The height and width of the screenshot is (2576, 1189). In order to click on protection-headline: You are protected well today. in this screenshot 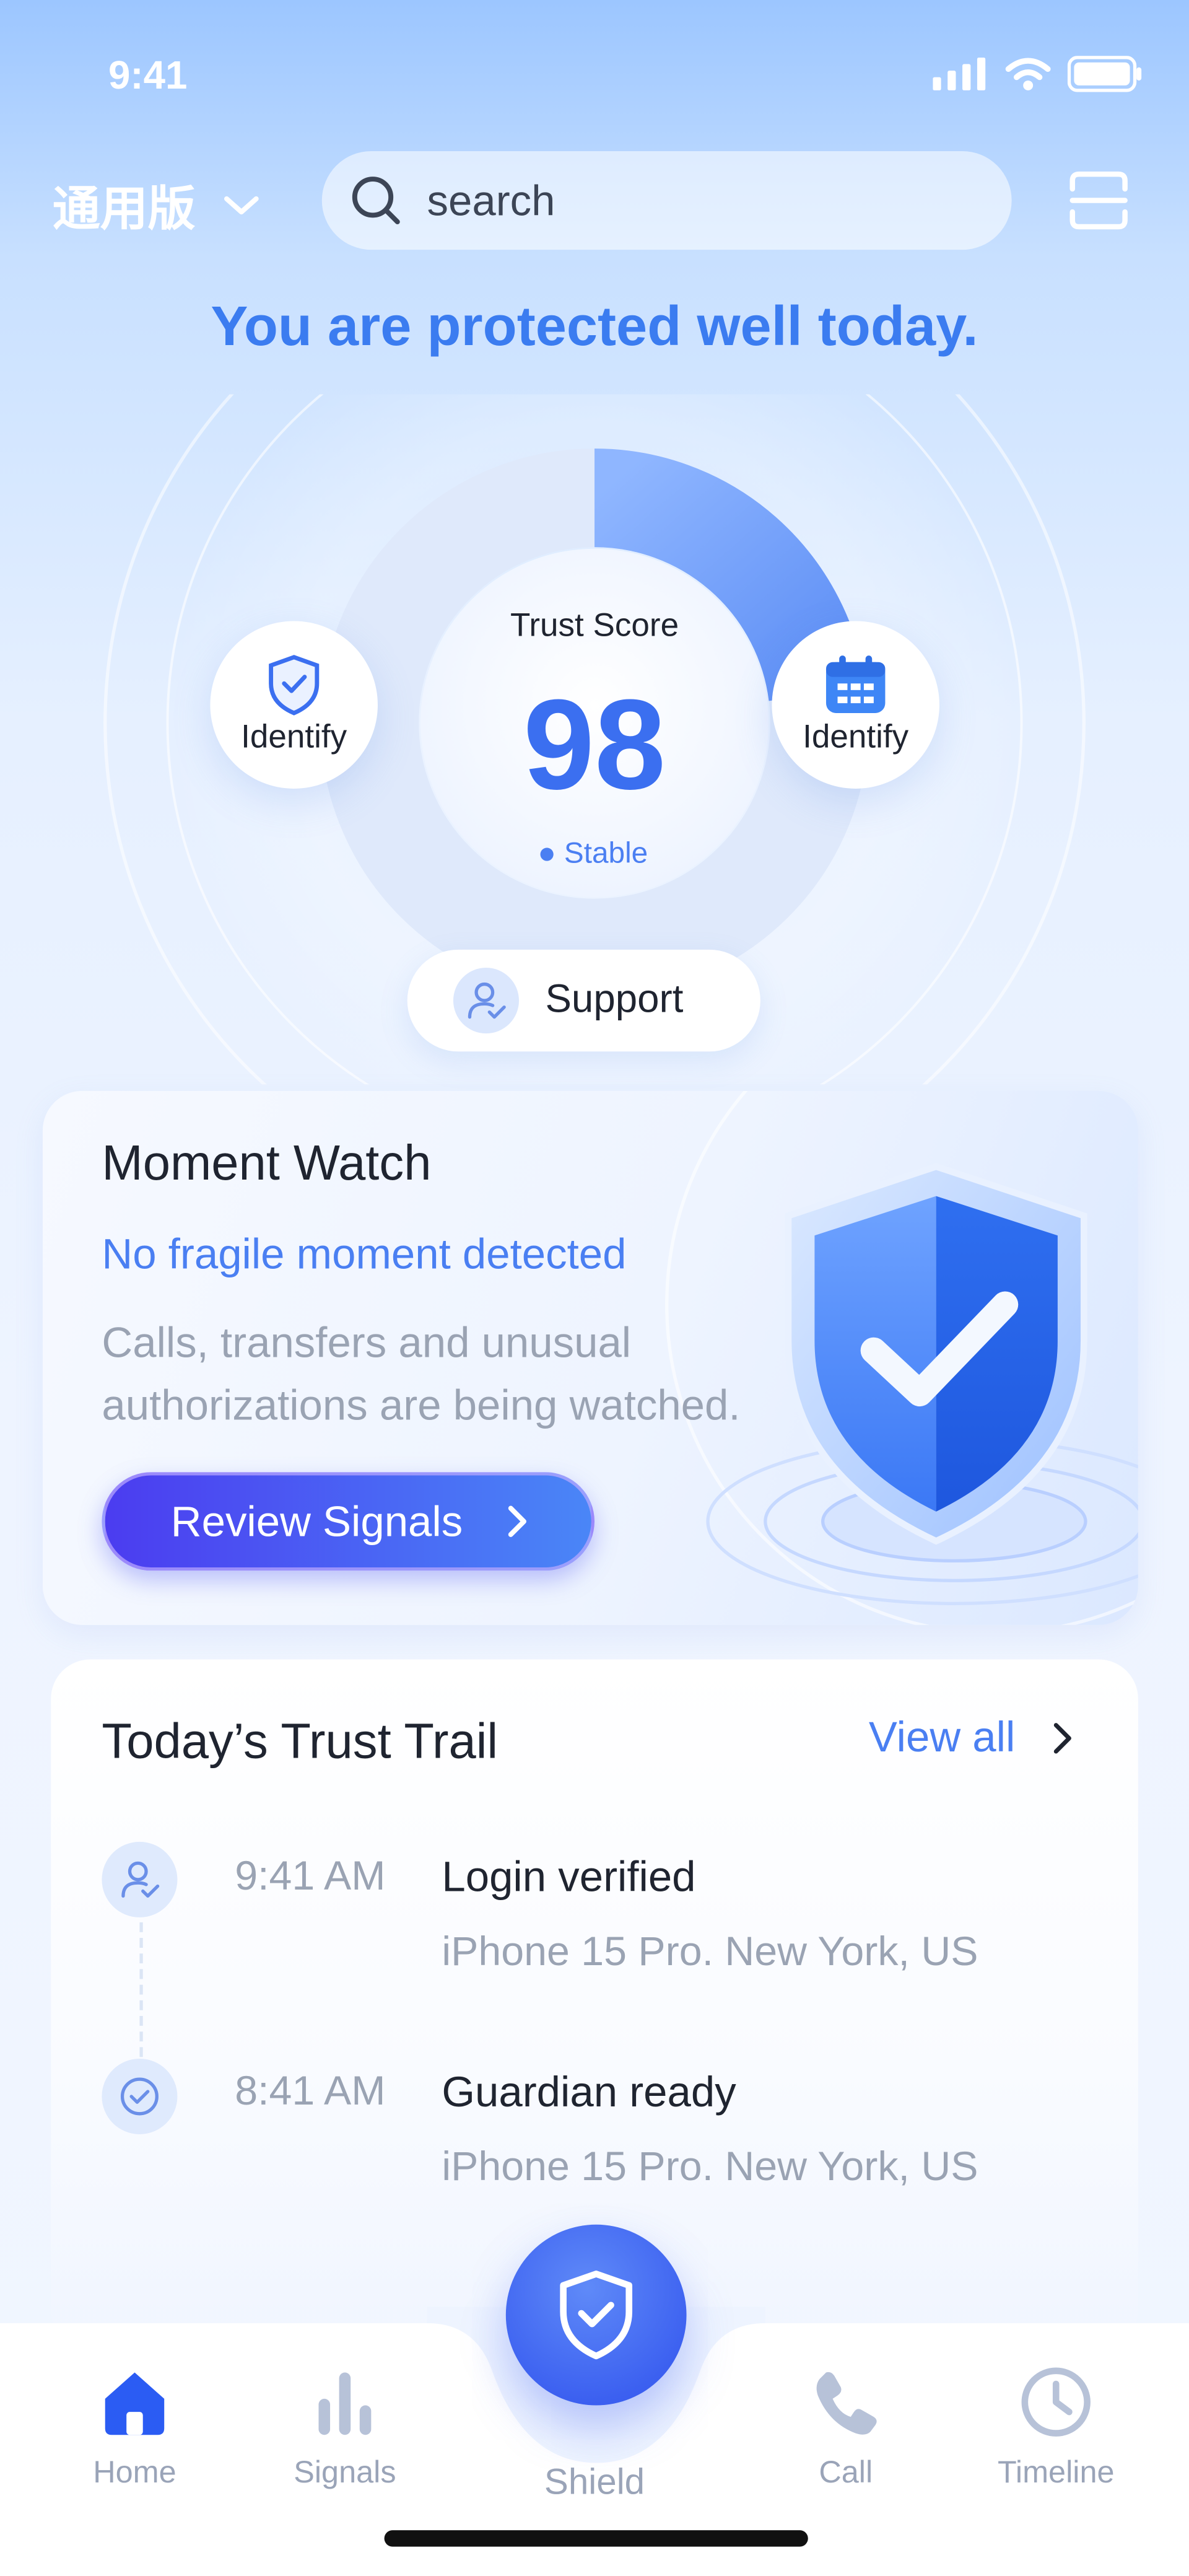, I will do `click(594, 327)`.